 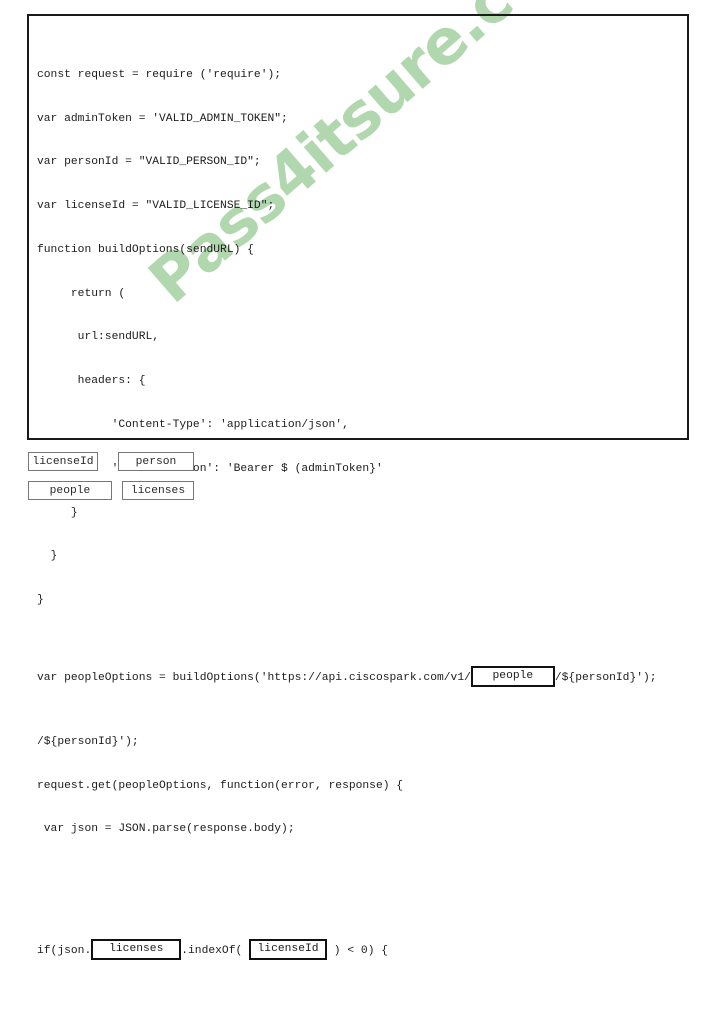 What do you see at coordinates (193, 425) in the screenshot?
I see `code-line: 'Content-Type': 'application/json',` at bounding box center [193, 425].